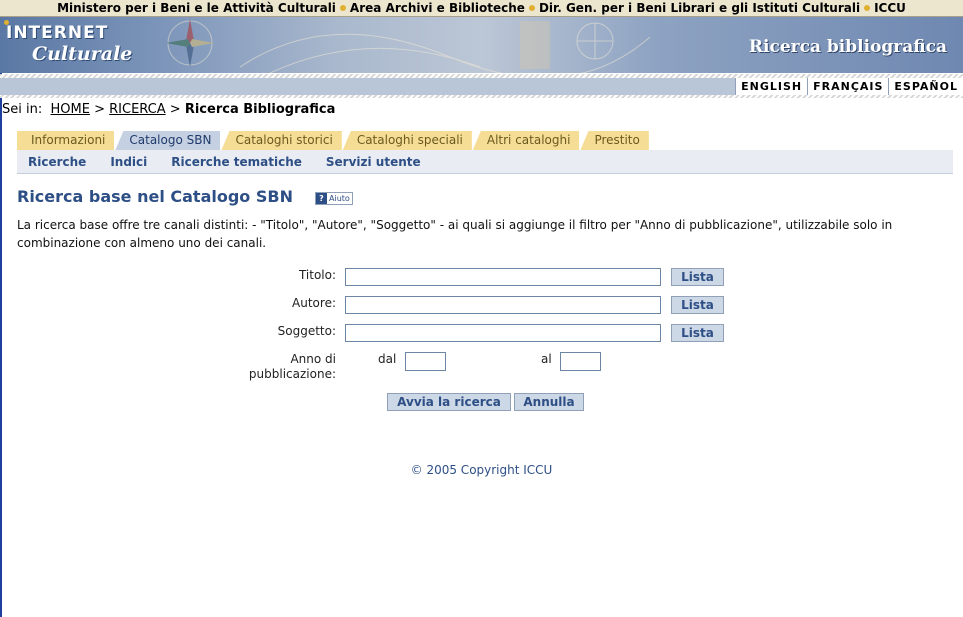  What do you see at coordinates (313, 359) in the screenshot?
I see `anno-label-line1: Anno di` at bounding box center [313, 359].